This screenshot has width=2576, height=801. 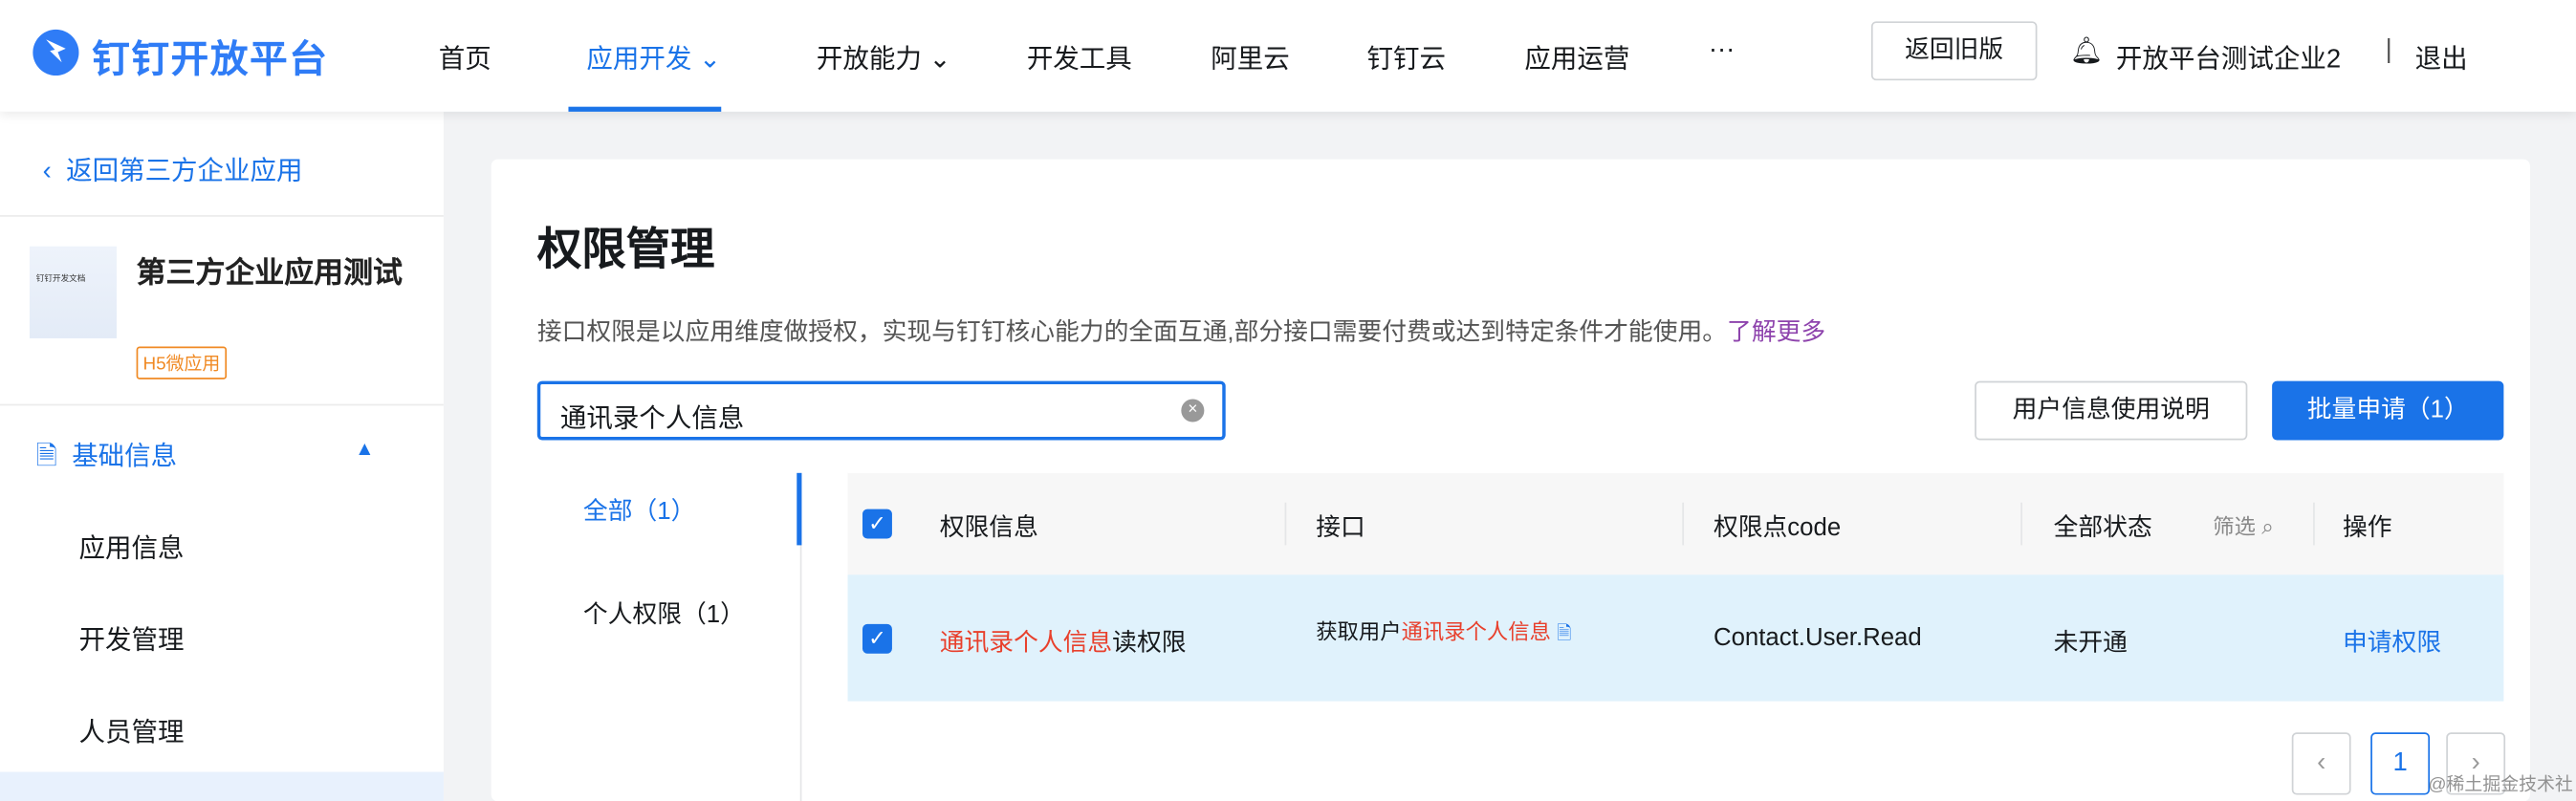 I want to click on thumb-title: 钉钉开发文档, so click(x=60, y=279).